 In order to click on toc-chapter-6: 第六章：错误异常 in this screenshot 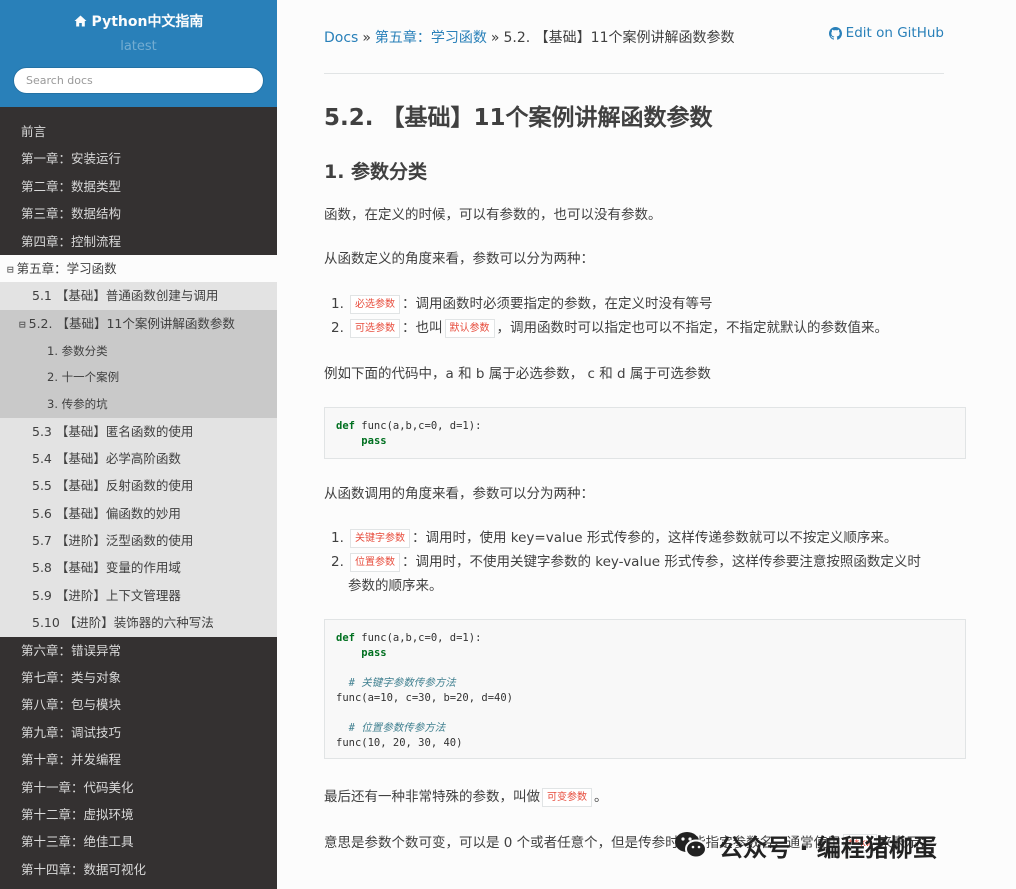, I will do `click(138, 650)`.